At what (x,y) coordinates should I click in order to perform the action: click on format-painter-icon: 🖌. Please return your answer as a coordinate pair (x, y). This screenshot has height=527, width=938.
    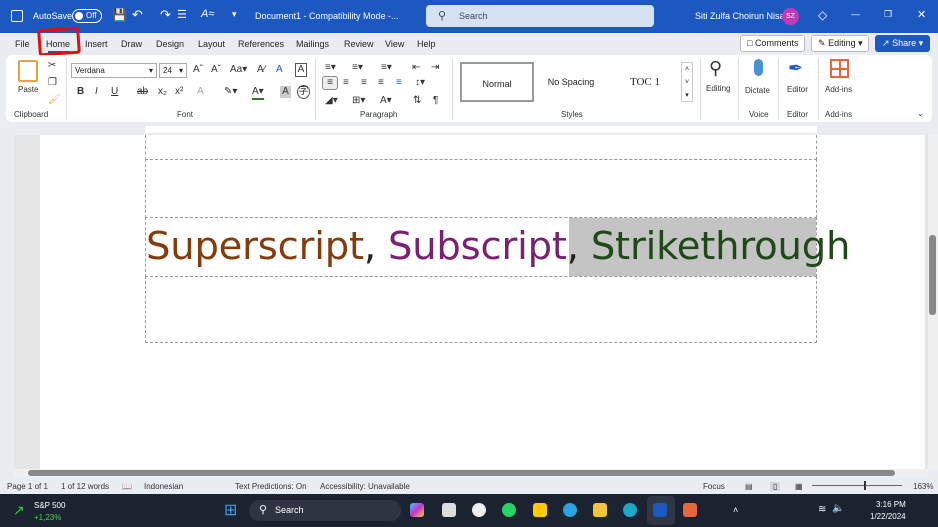
    Looking at the image, I should click on (54, 100).